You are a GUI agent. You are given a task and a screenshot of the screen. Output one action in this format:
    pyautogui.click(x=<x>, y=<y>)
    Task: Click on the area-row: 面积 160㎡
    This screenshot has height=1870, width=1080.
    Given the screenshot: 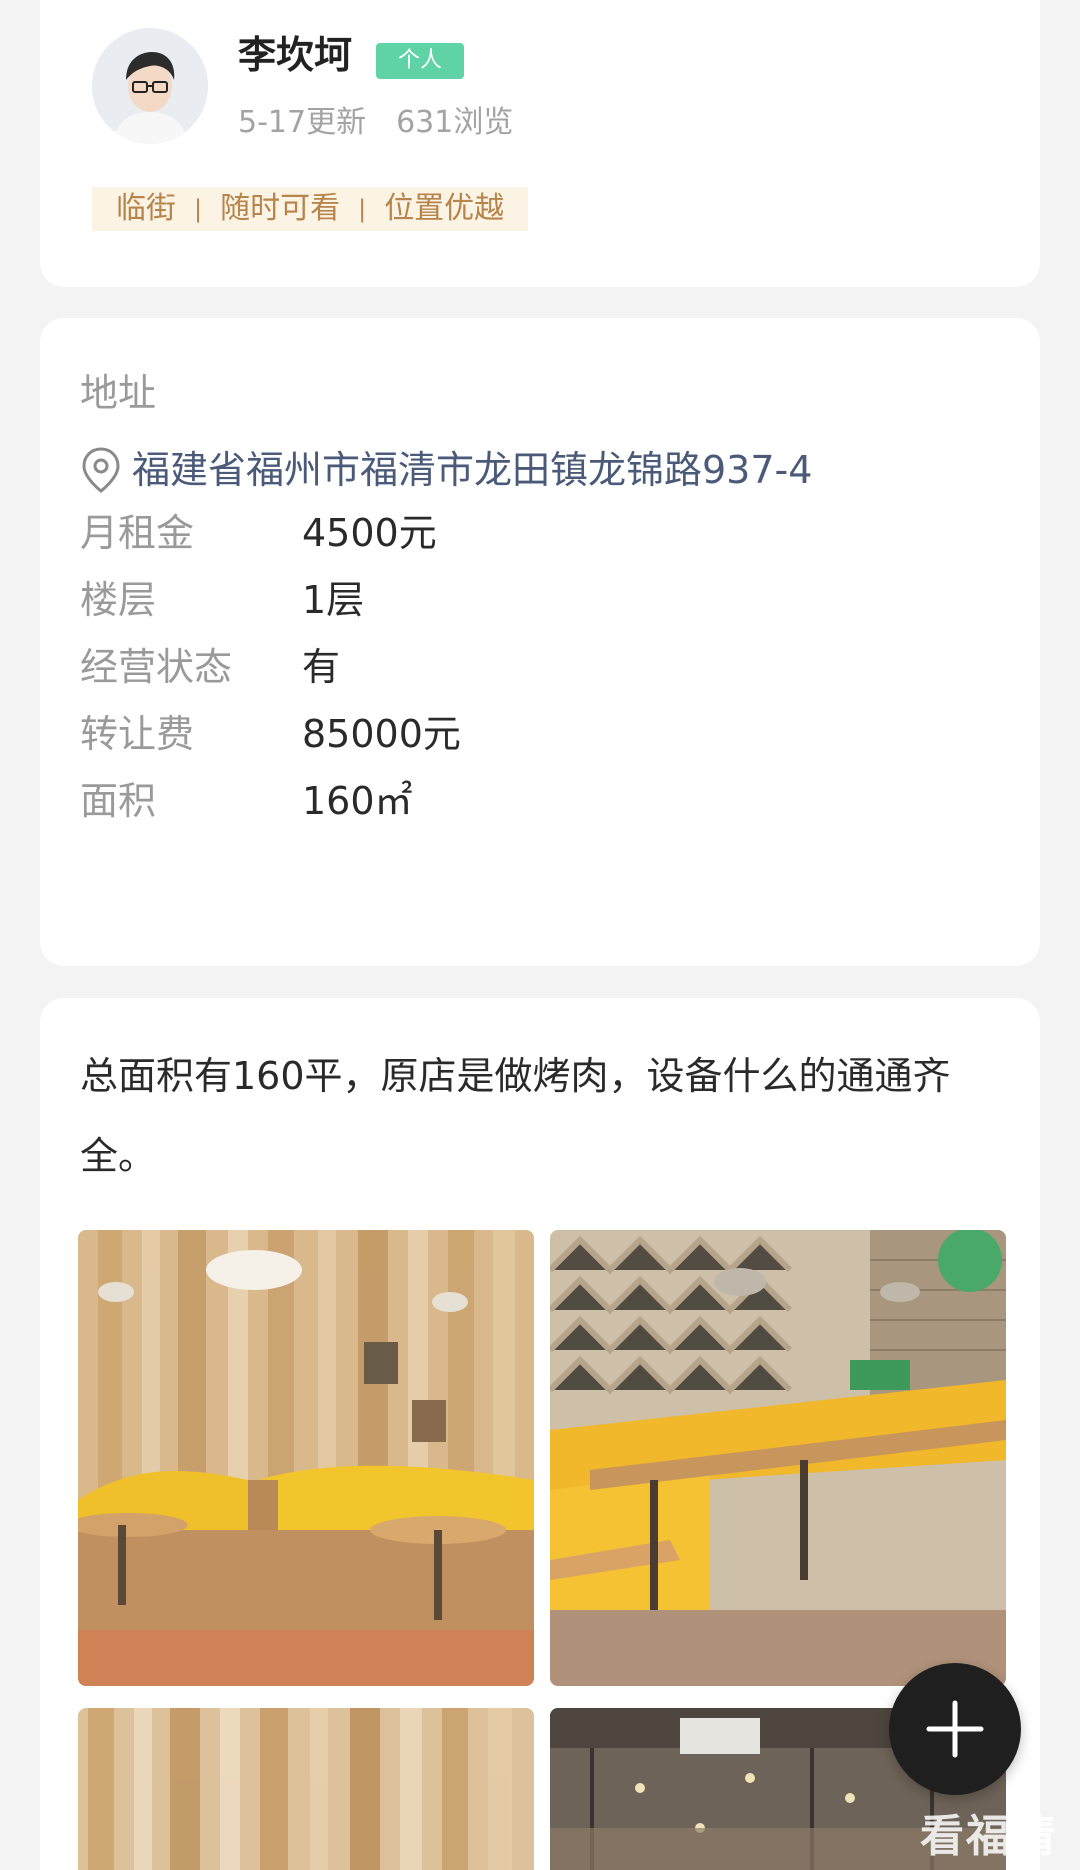 What is the action you would take?
    pyautogui.click(x=246, y=801)
    